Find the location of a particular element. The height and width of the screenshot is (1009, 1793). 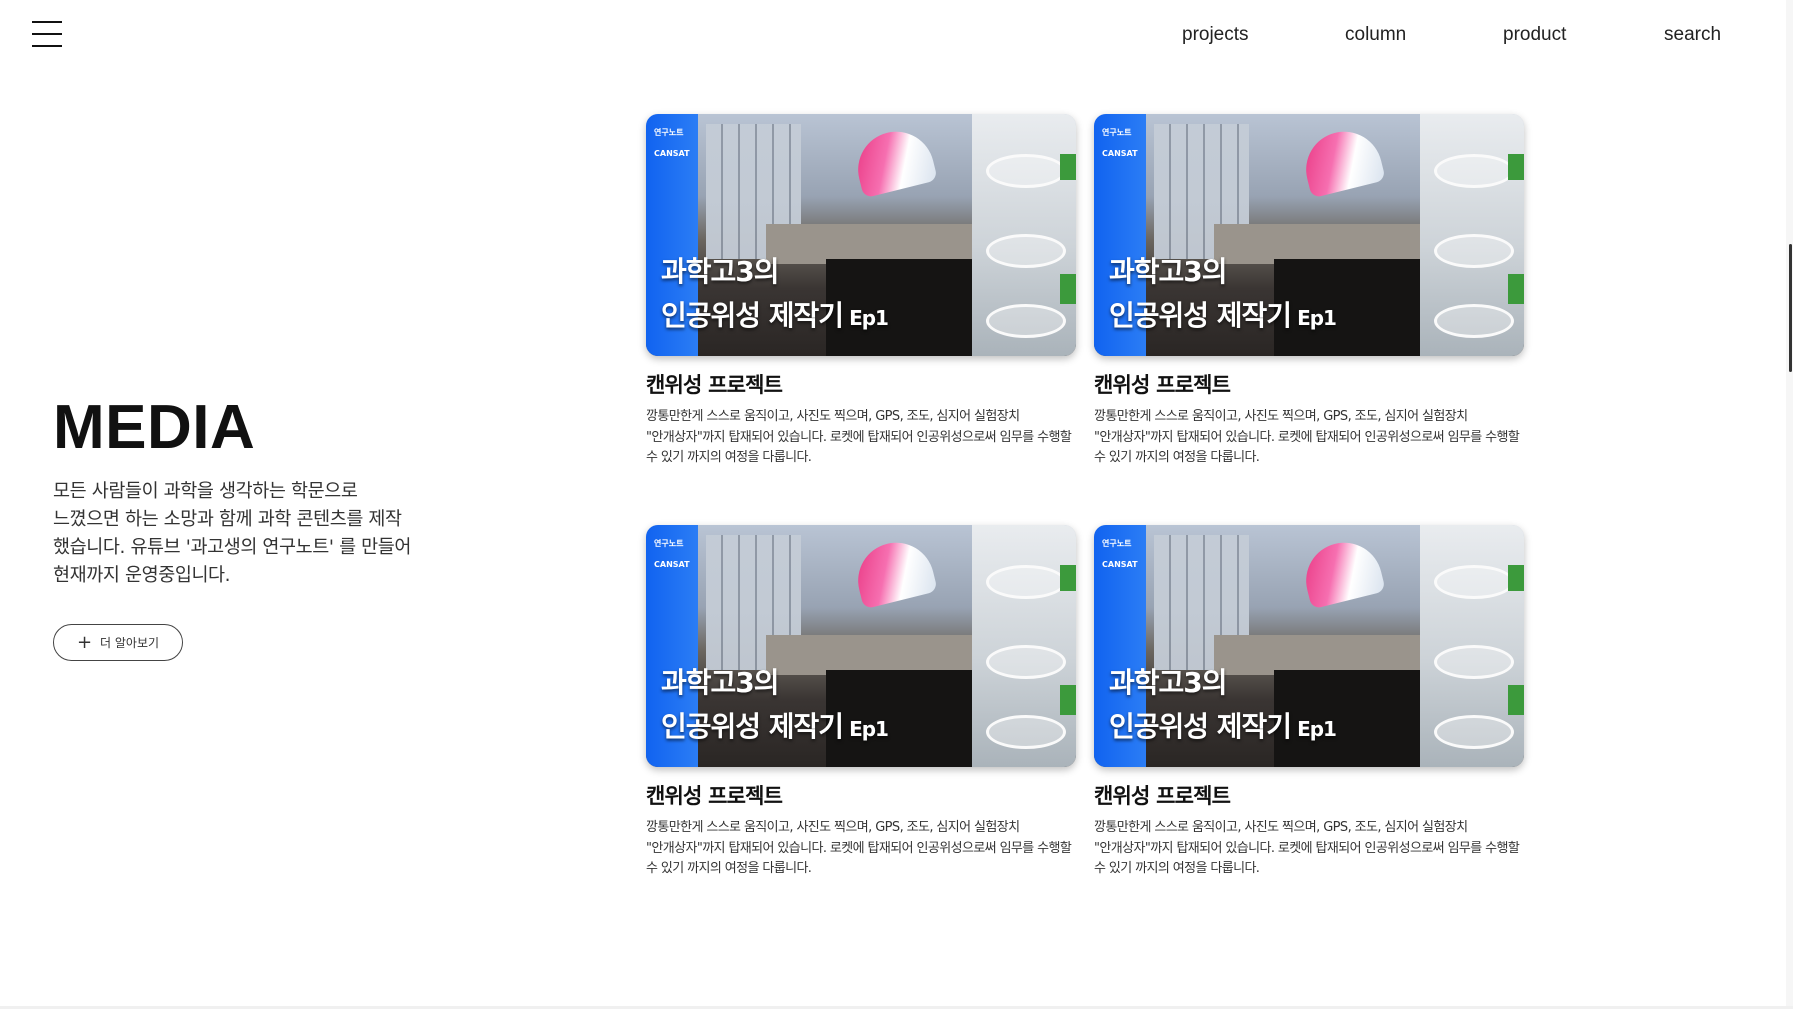

nav-link-search: search is located at coordinates (1692, 35).